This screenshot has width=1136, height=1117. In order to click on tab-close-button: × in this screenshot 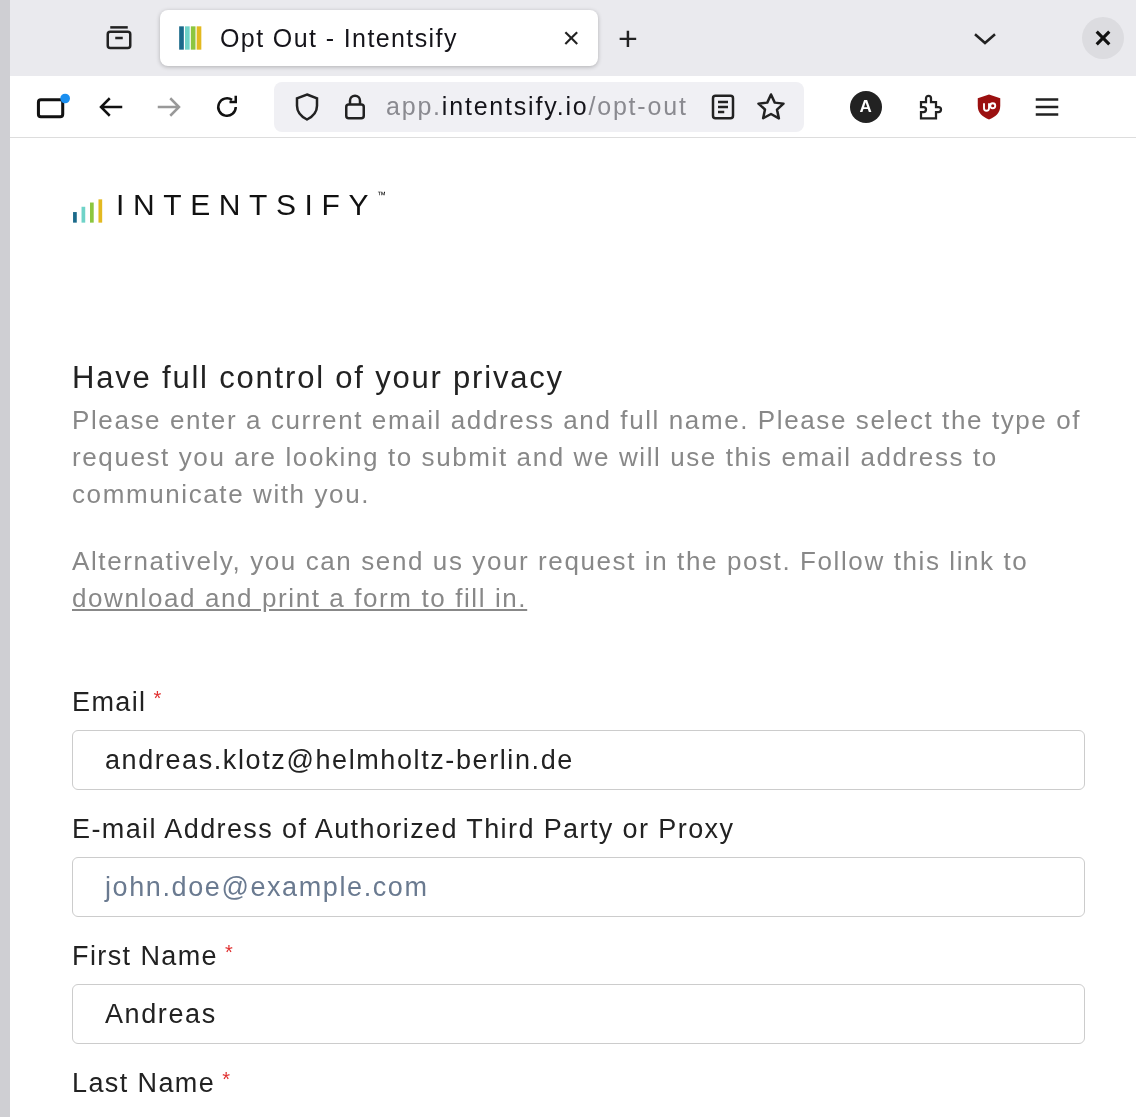, I will do `click(571, 38)`.